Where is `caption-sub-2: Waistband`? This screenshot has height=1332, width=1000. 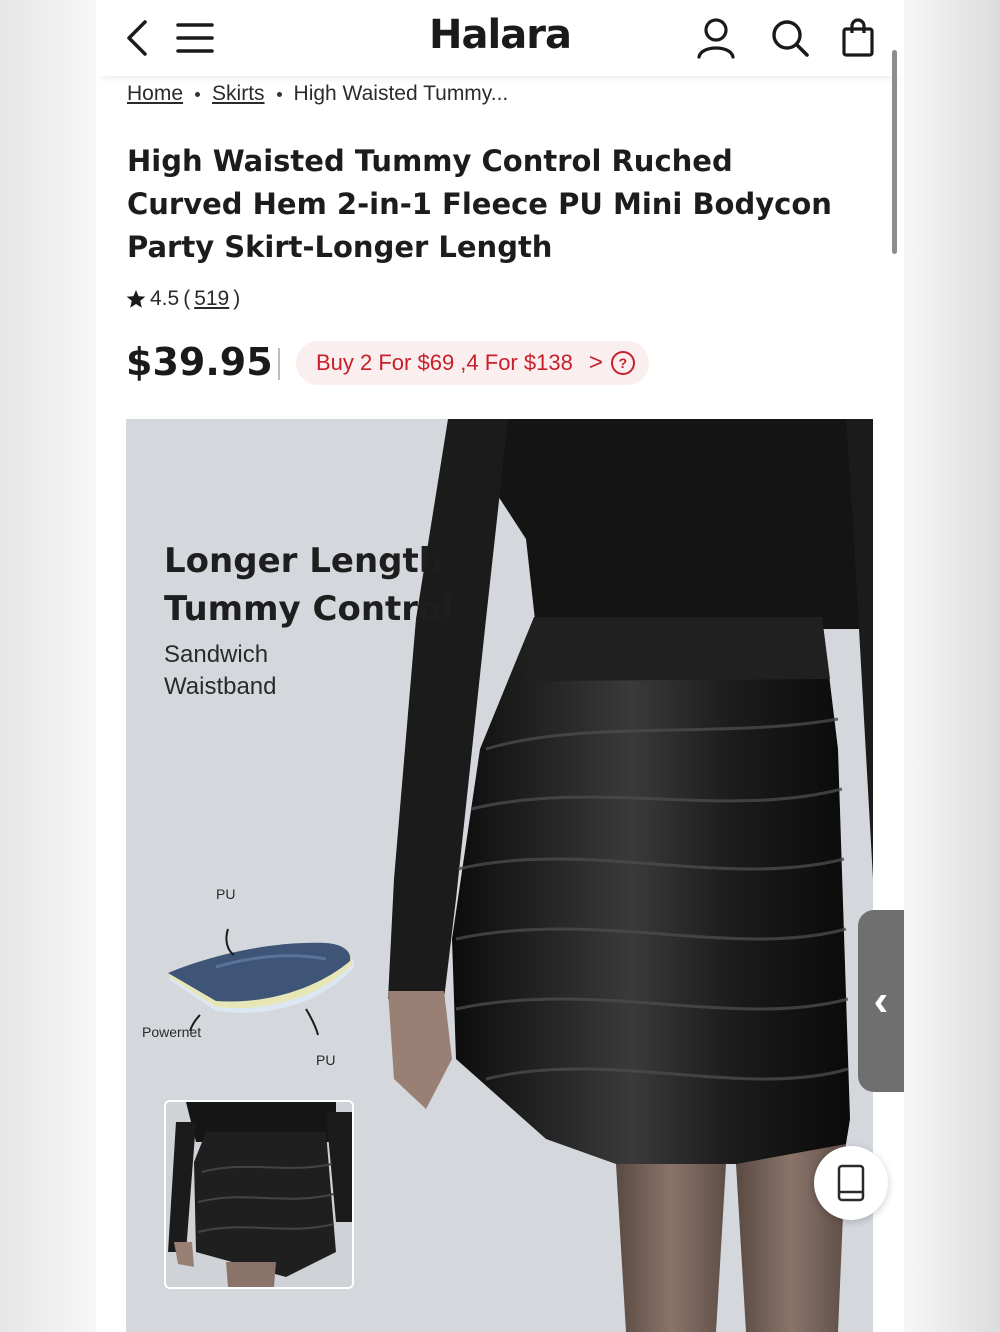 caption-sub-2: Waistband is located at coordinates (220, 686).